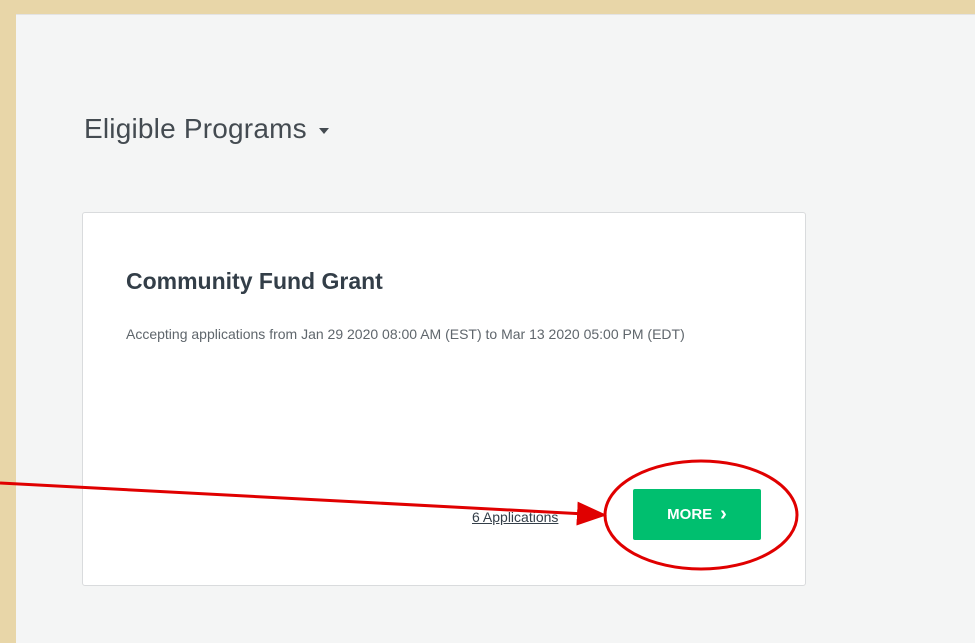 This screenshot has height=643, width=975. Describe the element at coordinates (195, 128) in the screenshot. I see `section-title: Eligible Programs` at that location.